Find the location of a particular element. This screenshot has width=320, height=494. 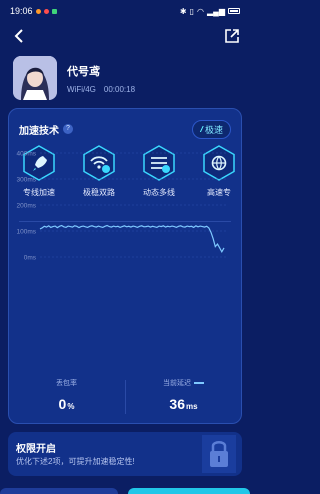

status-time: 19:06 is located at coordinates (21, 11).